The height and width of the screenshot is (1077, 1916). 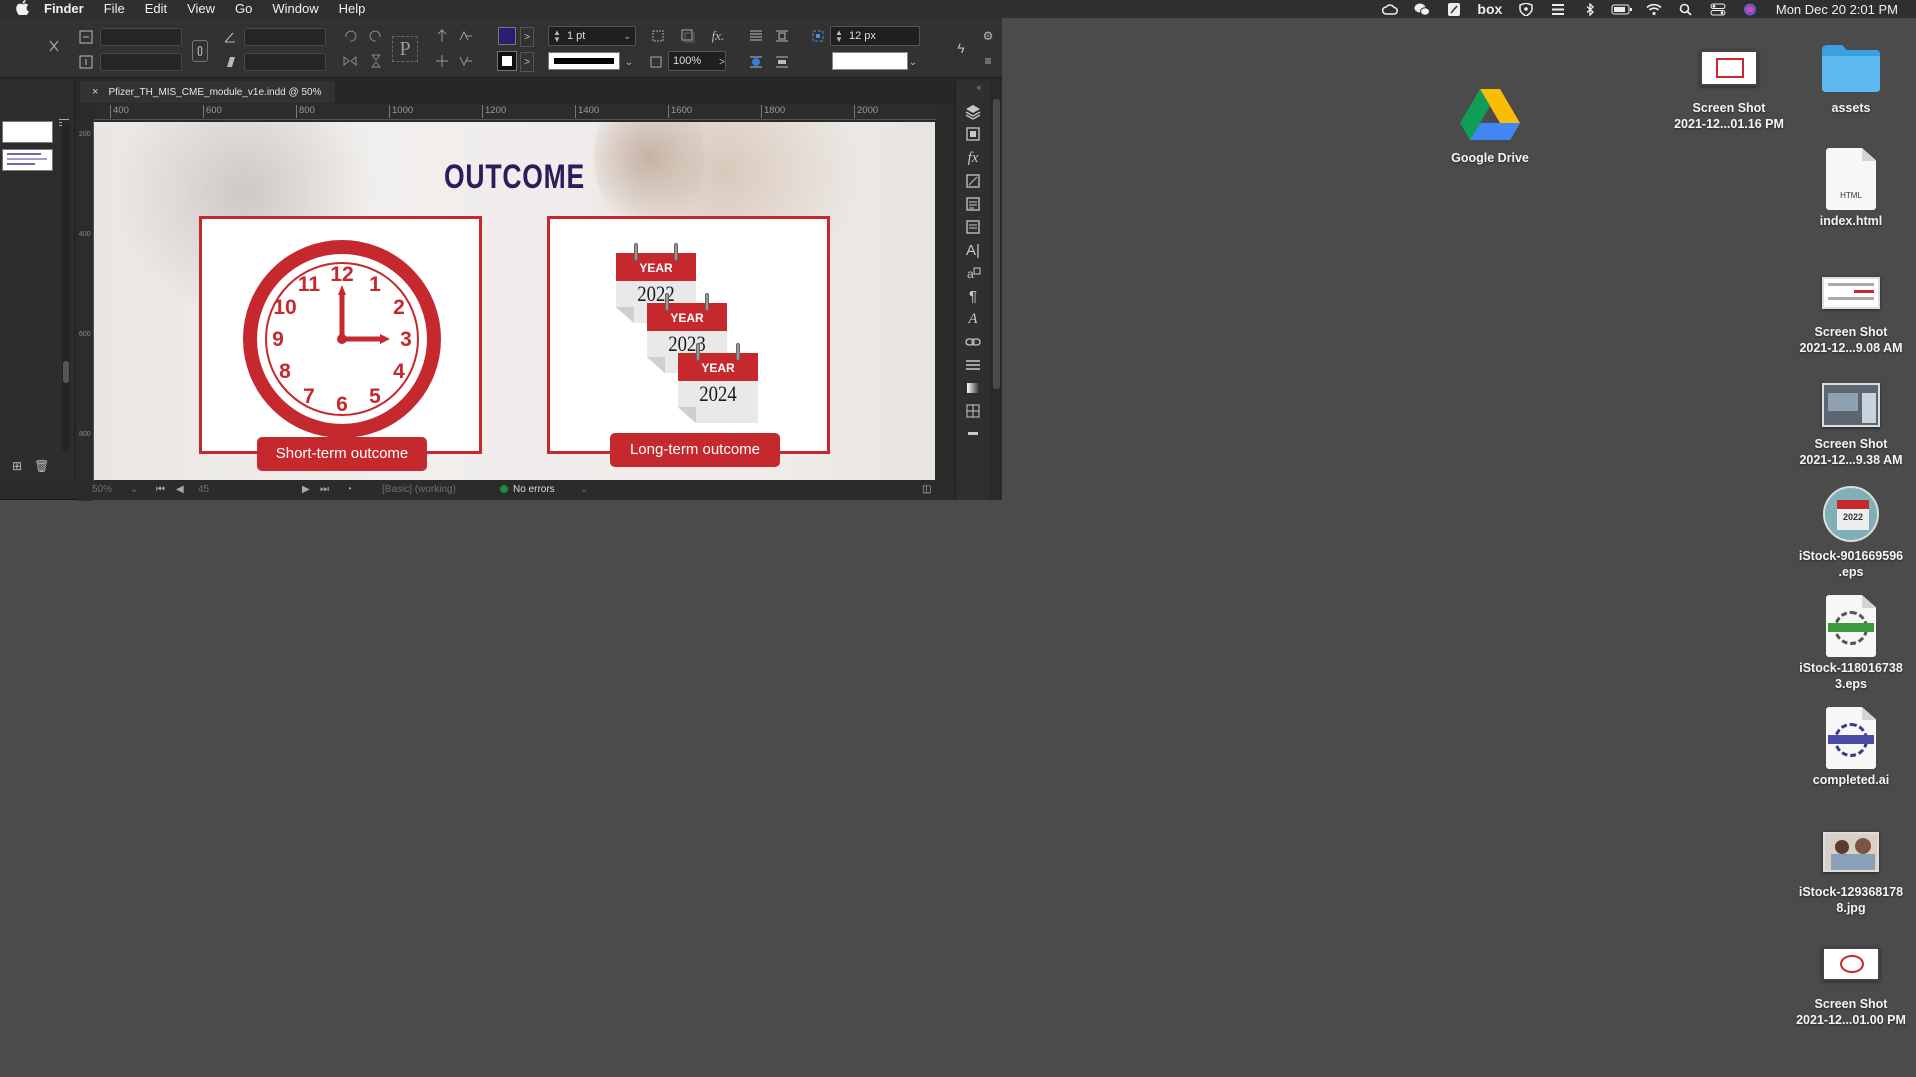 I want to click on swatch-preview-field, so click(x=870, y=61).